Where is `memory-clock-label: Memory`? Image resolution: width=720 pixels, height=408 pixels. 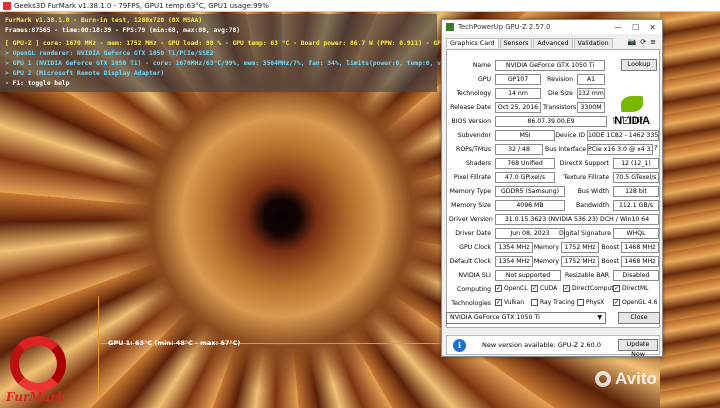
memory-clock-label: Memory is located at coordinates (546, 247).